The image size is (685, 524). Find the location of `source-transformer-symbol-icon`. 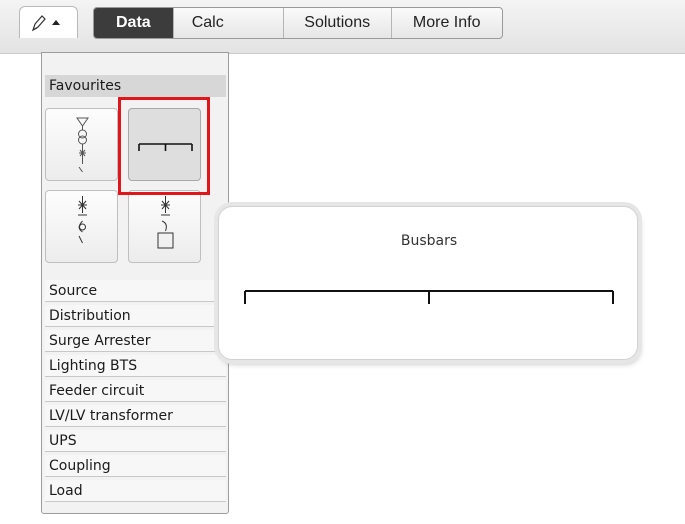

source-transformer-symbol-icon is located at coordinates (82, 145).